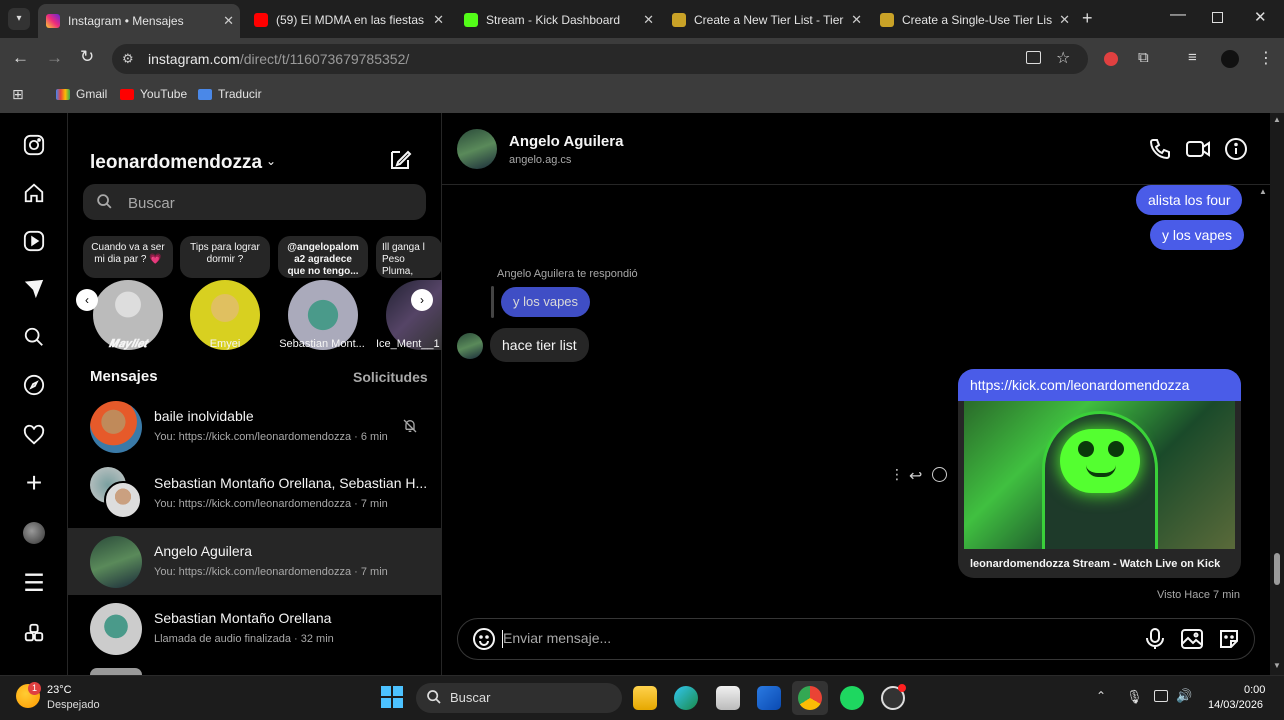 The image size is (1284, 720). Describe the element at coordinates (34, 435) in the screenshot. I see `notifications-heart-icon` at that location.